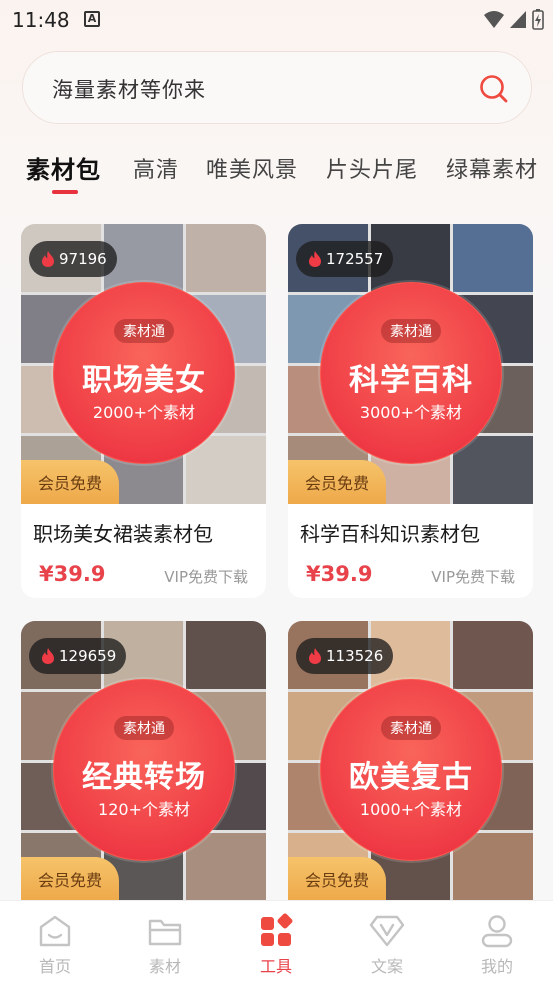 This screenshot has width=553, height=984. What do you see at coordinates (494, 19) in the screenshot?
I see `wifi-icon` at bounding box center [494, 19].